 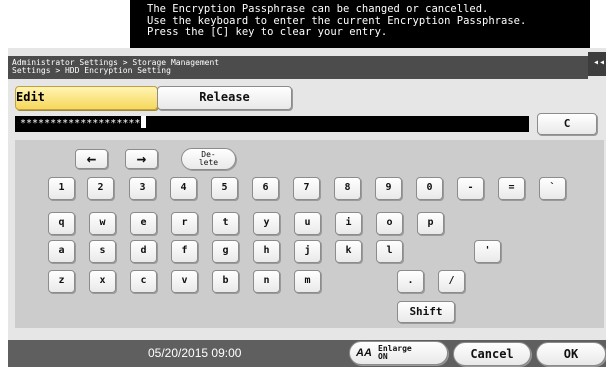 What do you see at coordinates (487, 251) in the screenshot?
I see `key-row3-9: '` at bounding box center [487, 251].